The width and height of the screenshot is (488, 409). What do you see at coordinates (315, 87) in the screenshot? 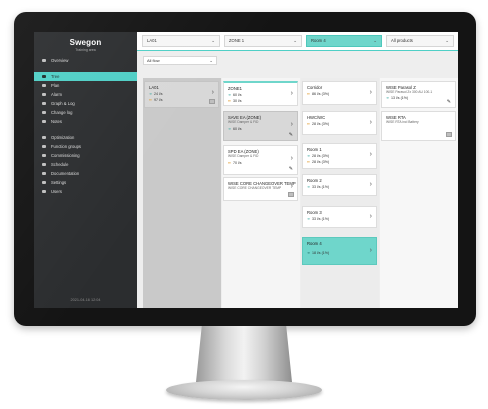
I see `card-title: Corridor` at bounding box center [315, 87].